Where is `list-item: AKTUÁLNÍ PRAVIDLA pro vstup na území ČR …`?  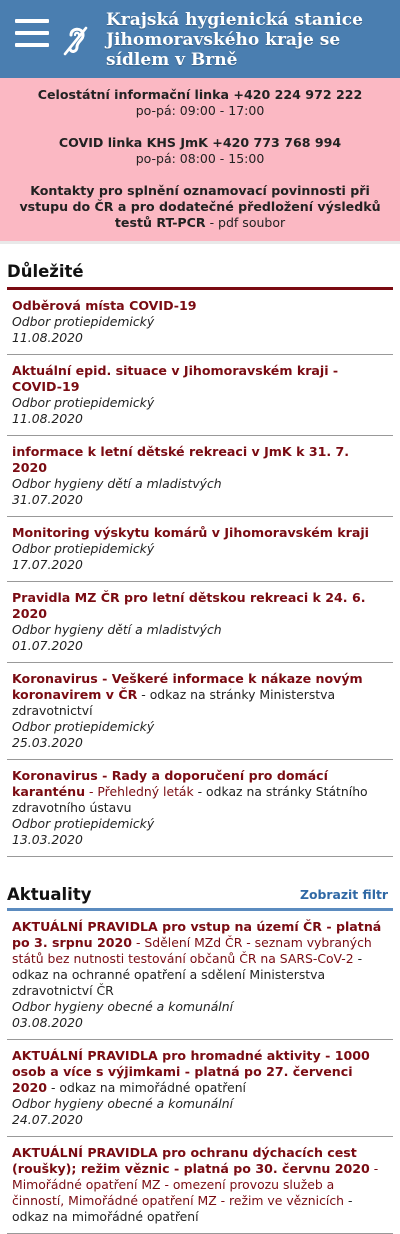 list-item: AKTUÁLNÍ PRAVIDLA pro vstup na území ČR … is located at coordinates (200, 975).